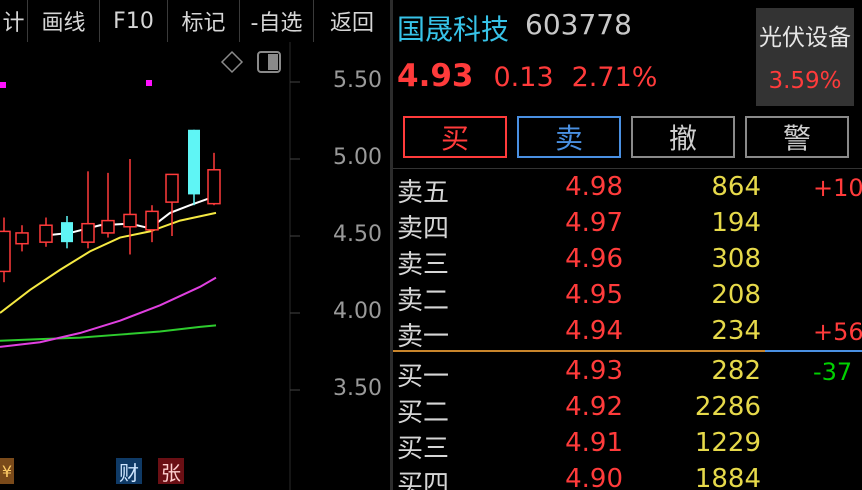  What do you see at coordinates (357, 80) in the screenshot?
I see `price-axis-label: 5.50` at bounding box center [357, 80].